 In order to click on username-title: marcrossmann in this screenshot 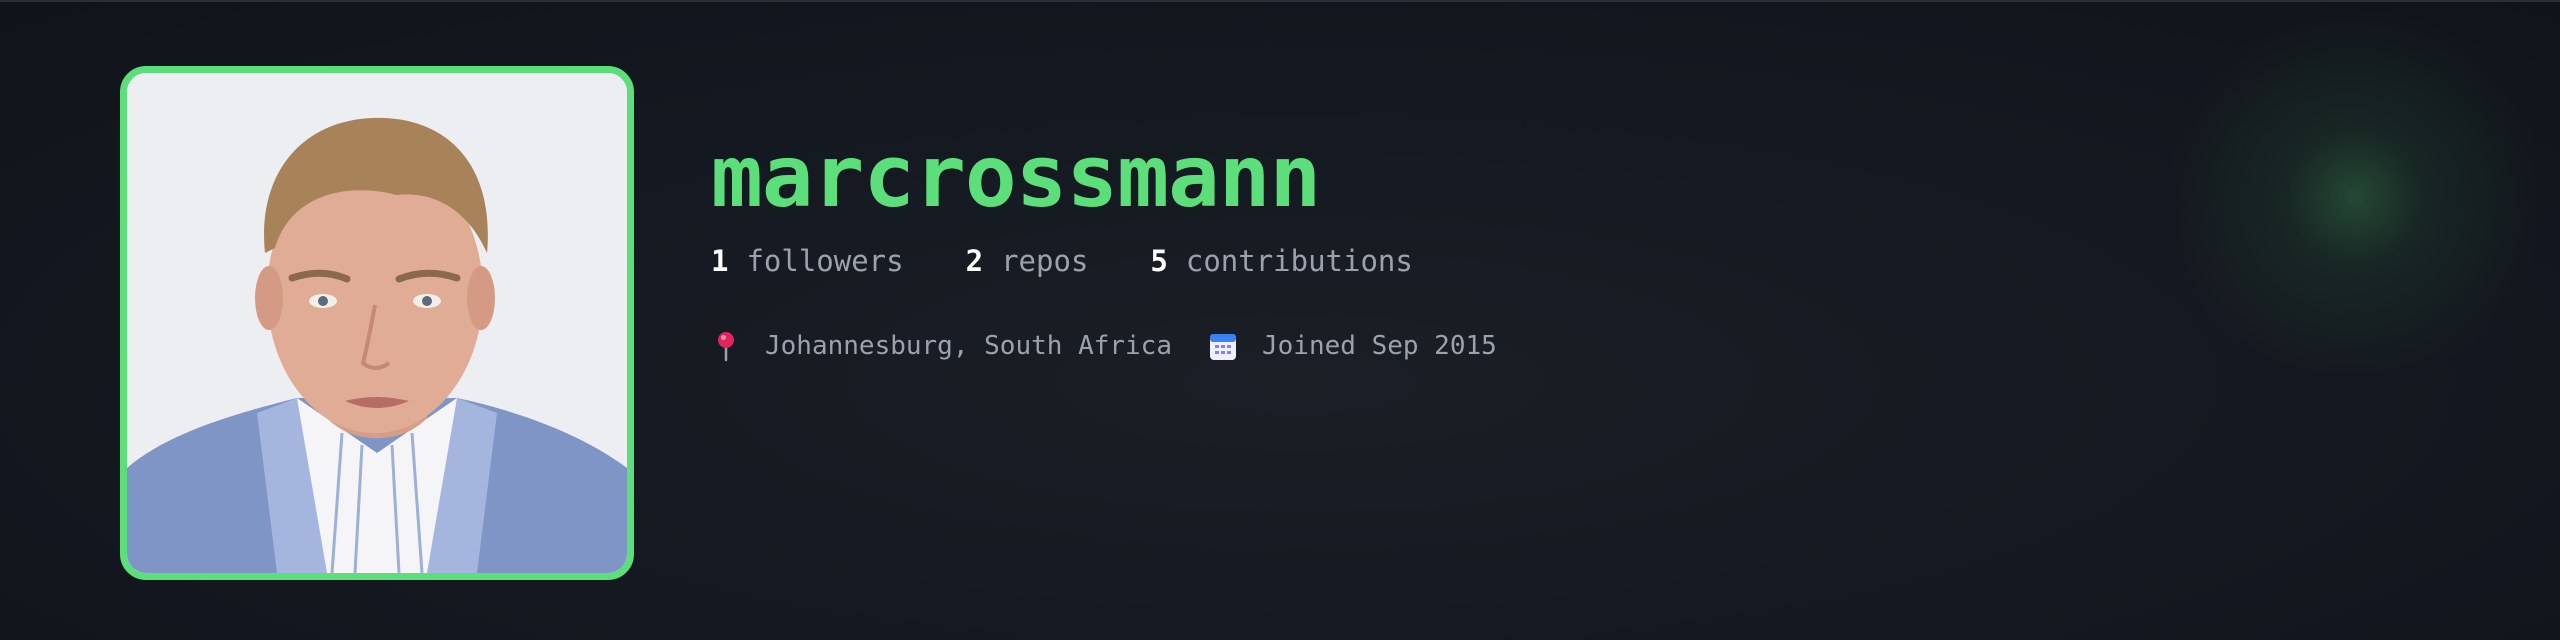, I will do `click(1122, 177)`.